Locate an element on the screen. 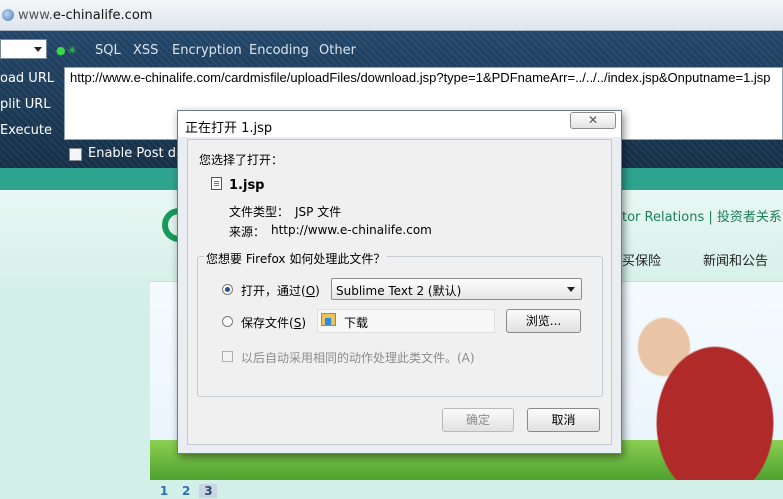 The height and width of the screenshot is (499, 783). hackbar-dropdown is located at coordinates (23, 49).